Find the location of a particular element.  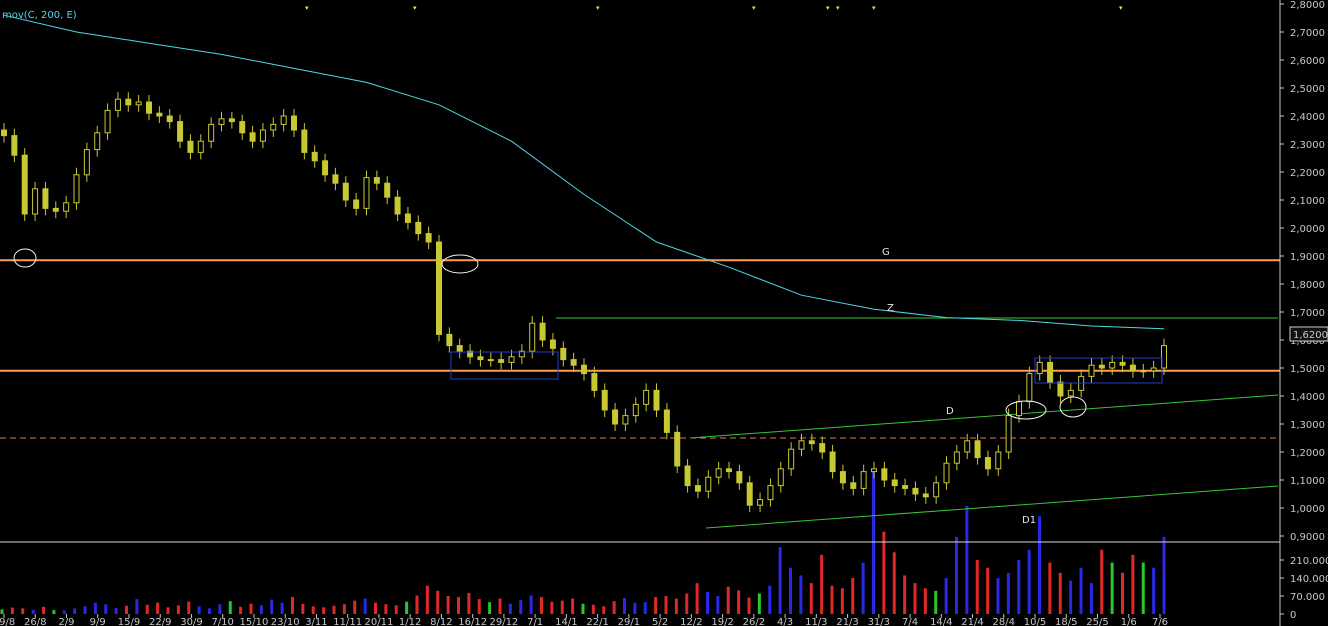

annotation-d: D is located at coordinates (950, 411).